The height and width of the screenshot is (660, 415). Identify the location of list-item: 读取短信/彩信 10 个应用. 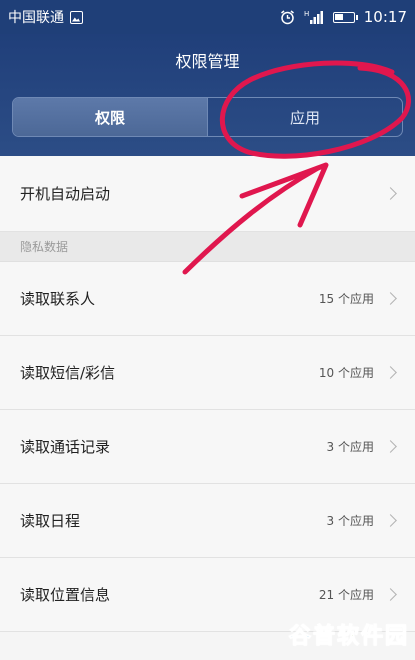
(207, 373).